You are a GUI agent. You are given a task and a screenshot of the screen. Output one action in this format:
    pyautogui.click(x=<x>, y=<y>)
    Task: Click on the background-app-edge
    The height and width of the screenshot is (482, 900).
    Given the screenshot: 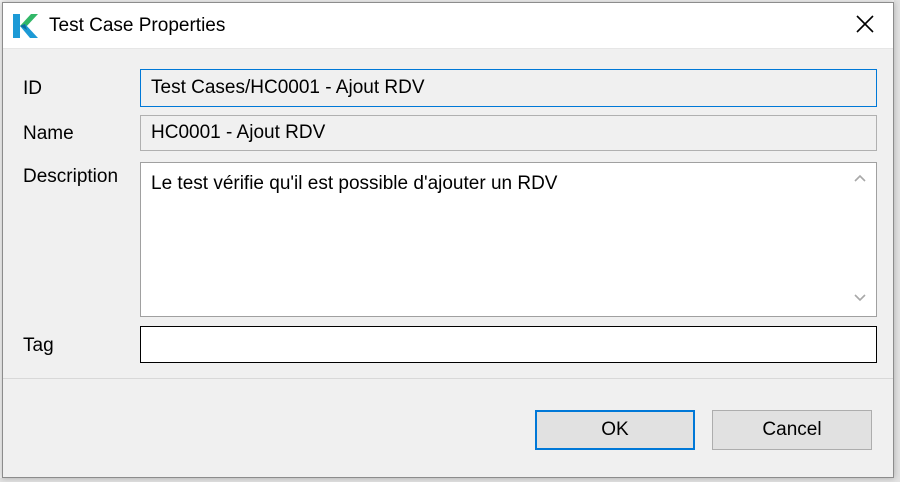 What is the action you would take?
    pyautogui.click(x=897, y=241)
    